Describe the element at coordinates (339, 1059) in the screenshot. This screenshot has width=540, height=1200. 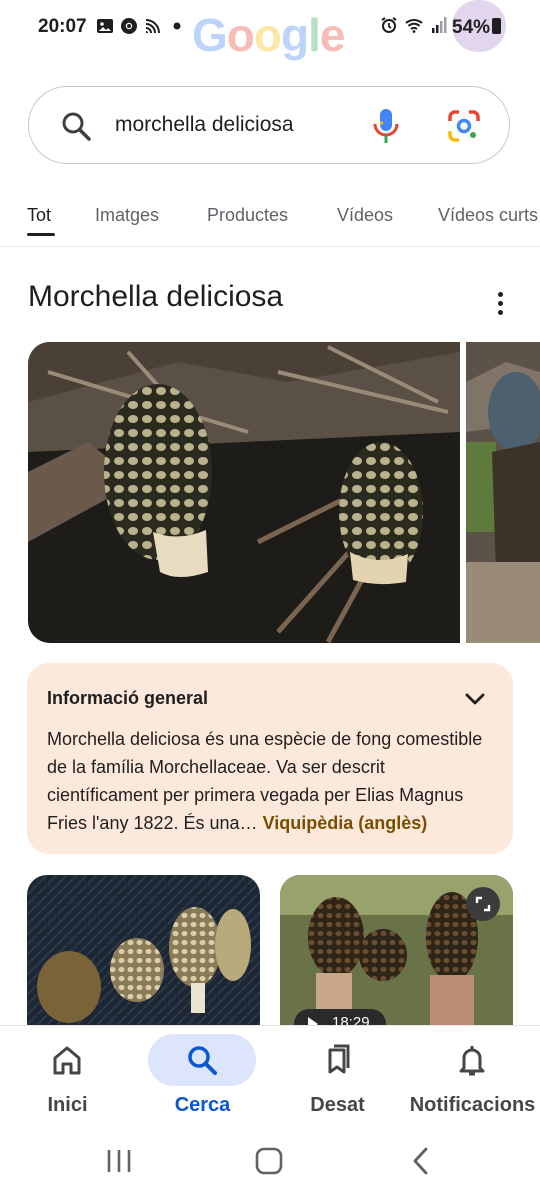
I see `bookmarks-icon` at that location.